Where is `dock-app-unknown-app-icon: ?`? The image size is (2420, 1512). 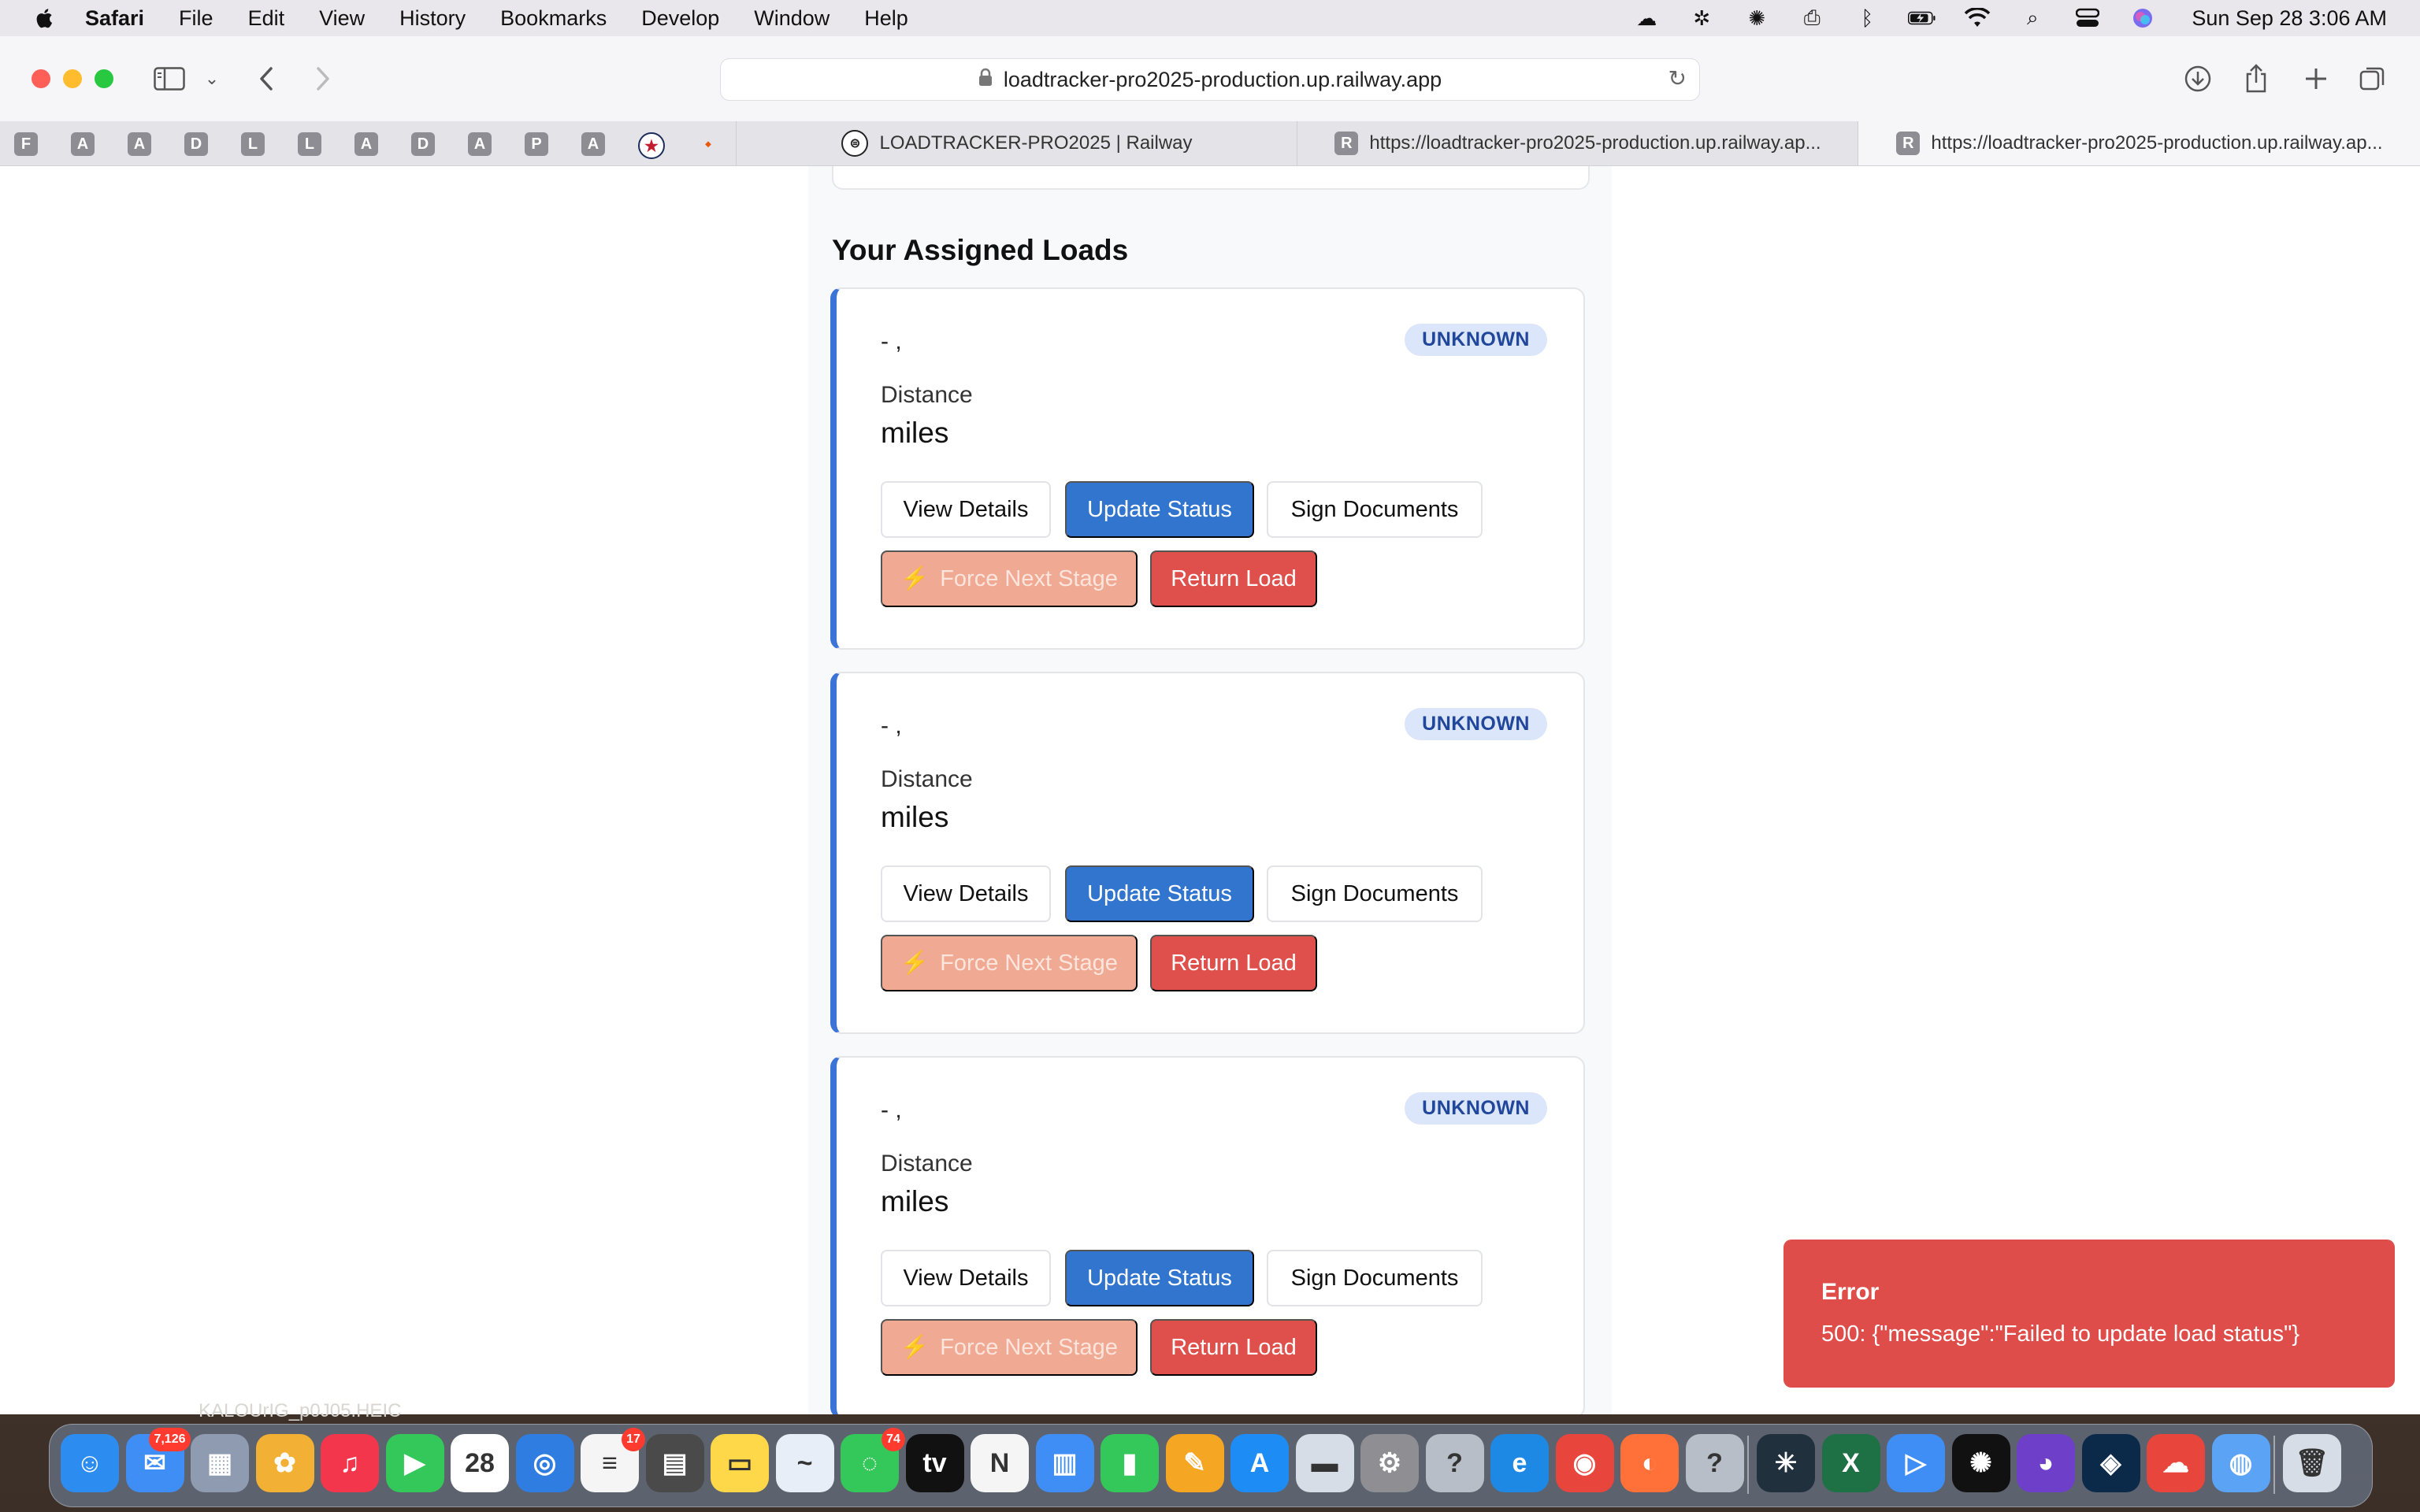 dock-app-unknown-app-icon: ? is located at coordinates (1454, 1463).